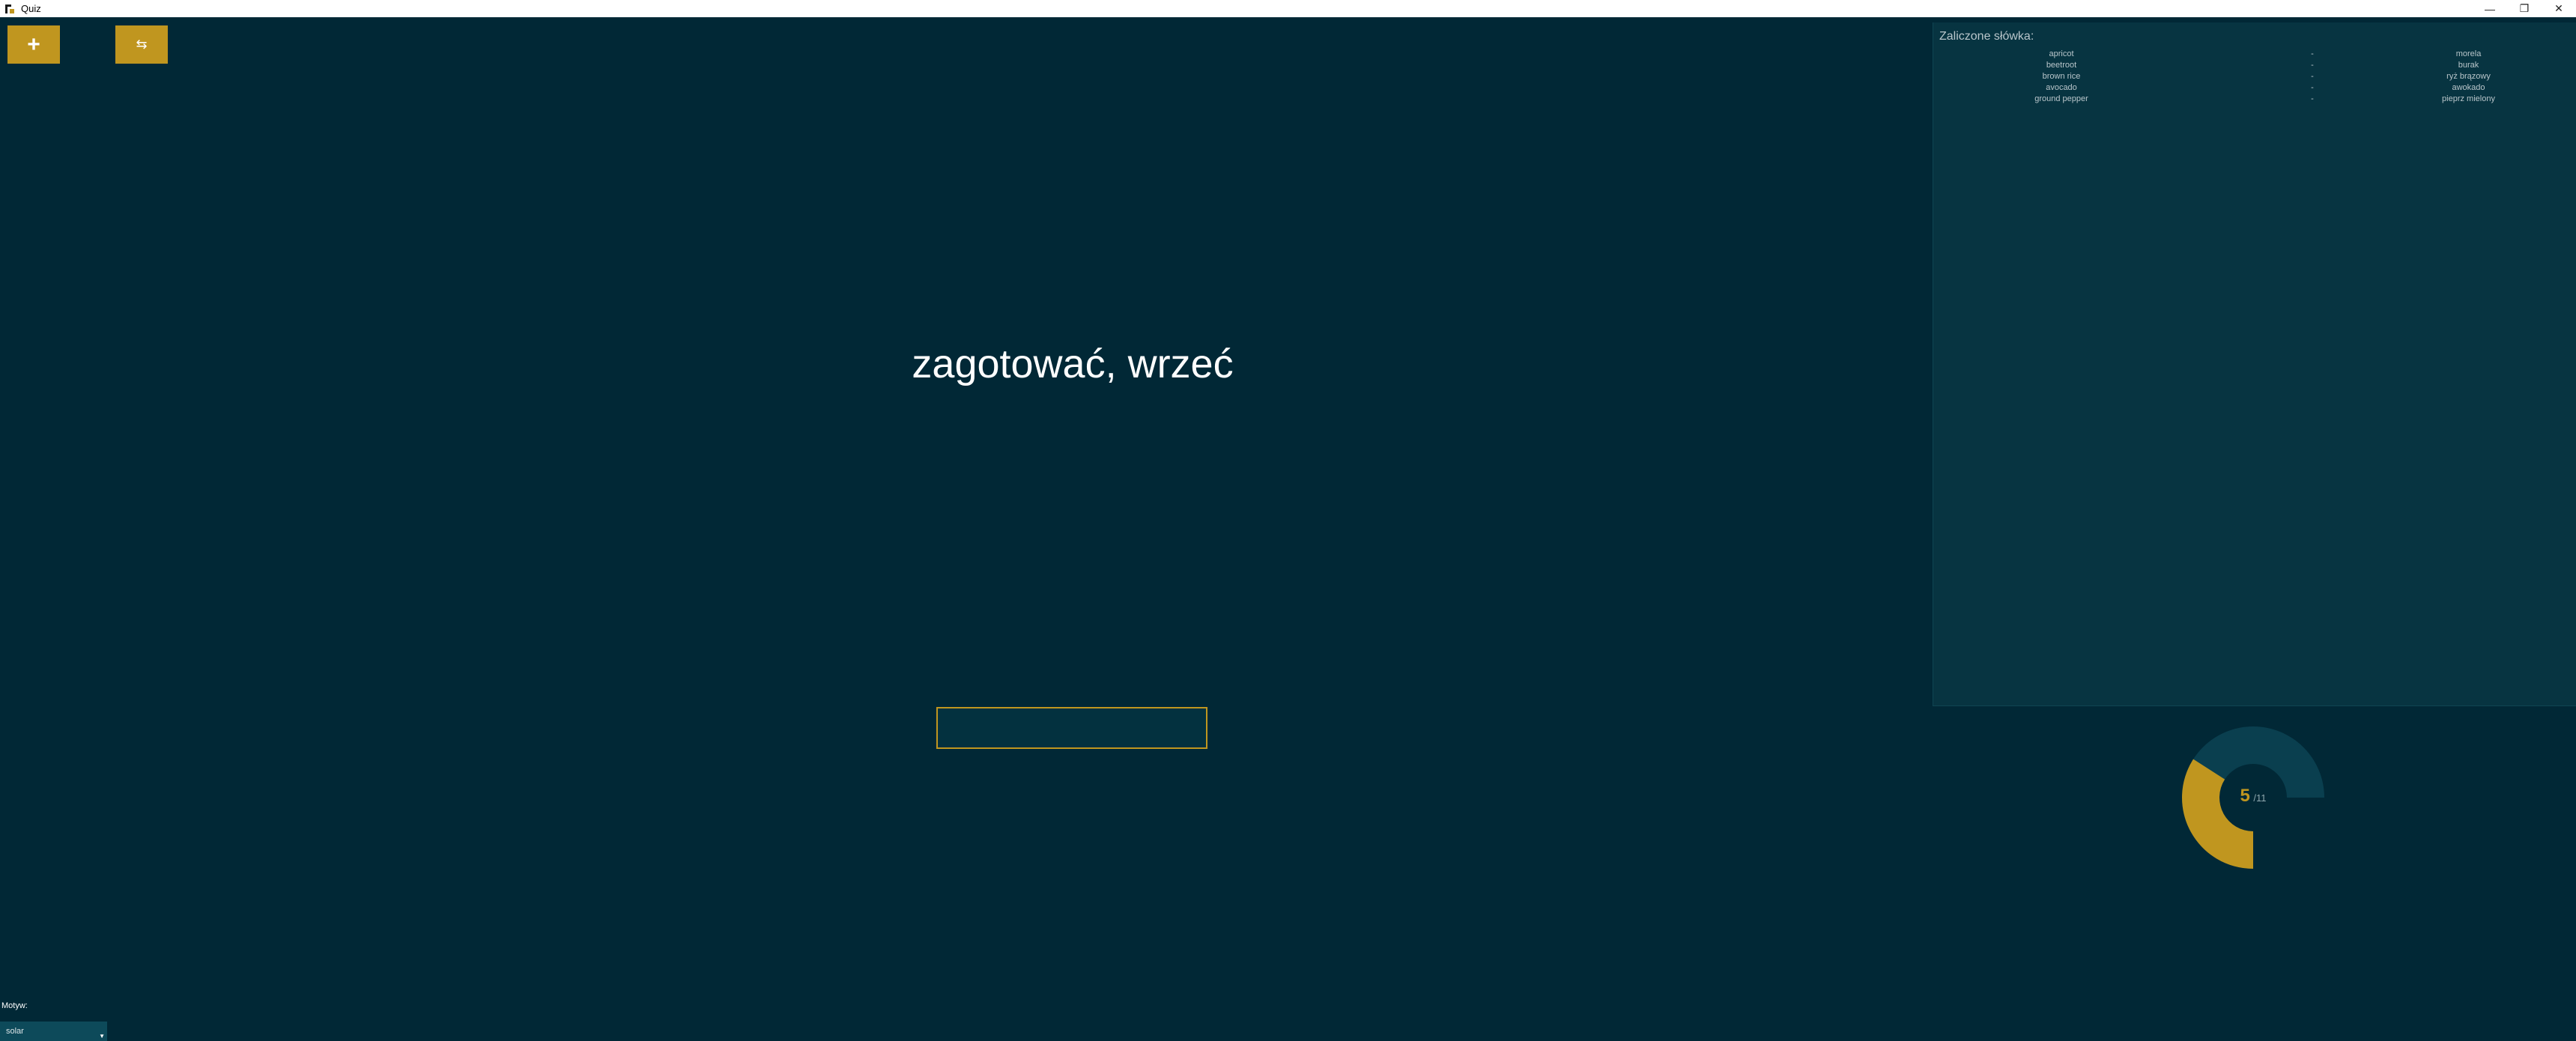 Image resolution: width=2576 pixels, height=1041 pixels. What do you see at coordinates (2468, 53) in the screenshot?
I see `word-polish: morela` at bounding box center [2468, 53].